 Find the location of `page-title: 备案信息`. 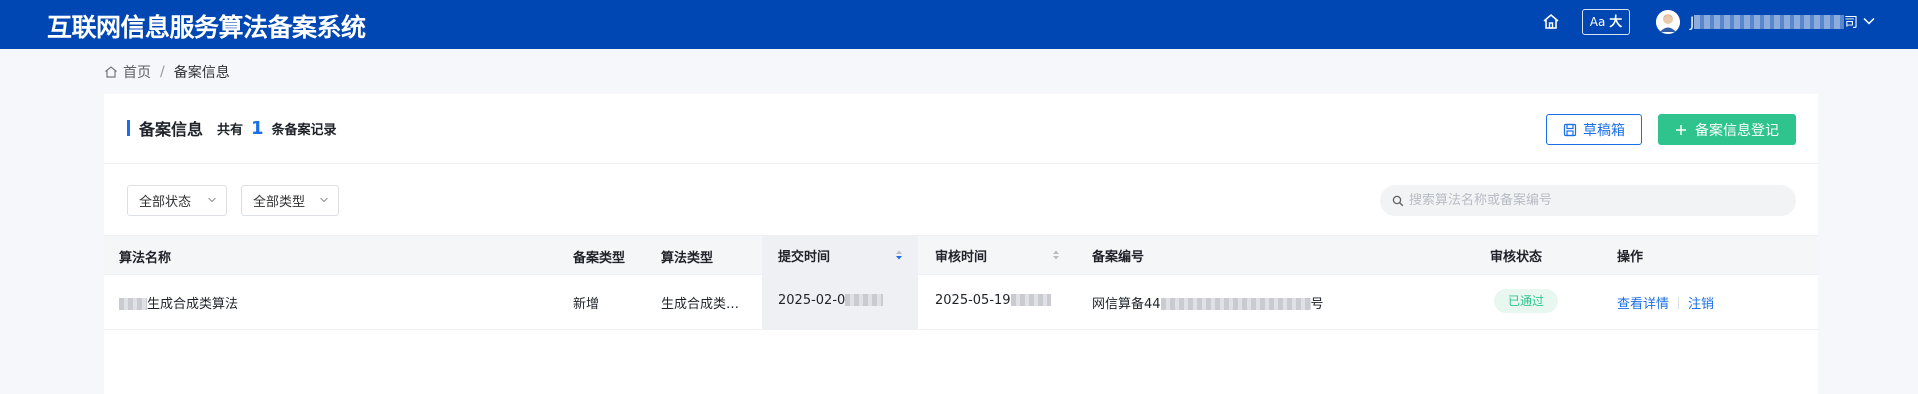

page-title: 备案信息 is located at coordinates (171, 129).